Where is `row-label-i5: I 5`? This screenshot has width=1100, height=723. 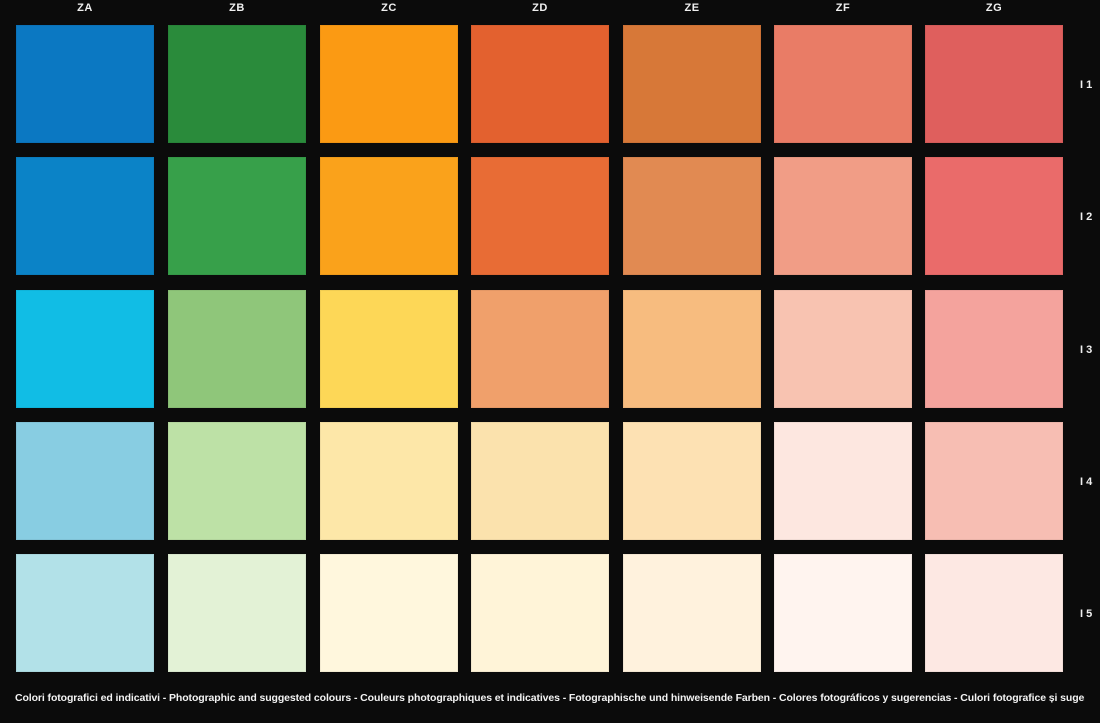
row-label-i5: I 5 is located at coordinates (1086, 614).